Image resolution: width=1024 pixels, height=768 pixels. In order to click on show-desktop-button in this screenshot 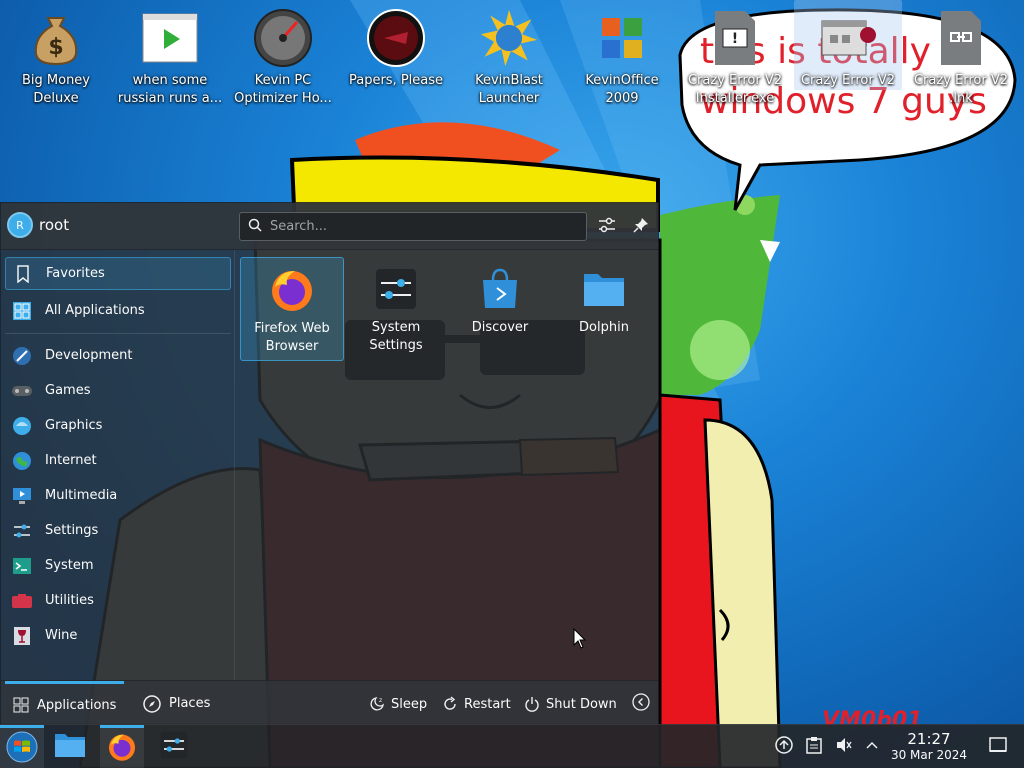, I will do `click(998, 747)`.